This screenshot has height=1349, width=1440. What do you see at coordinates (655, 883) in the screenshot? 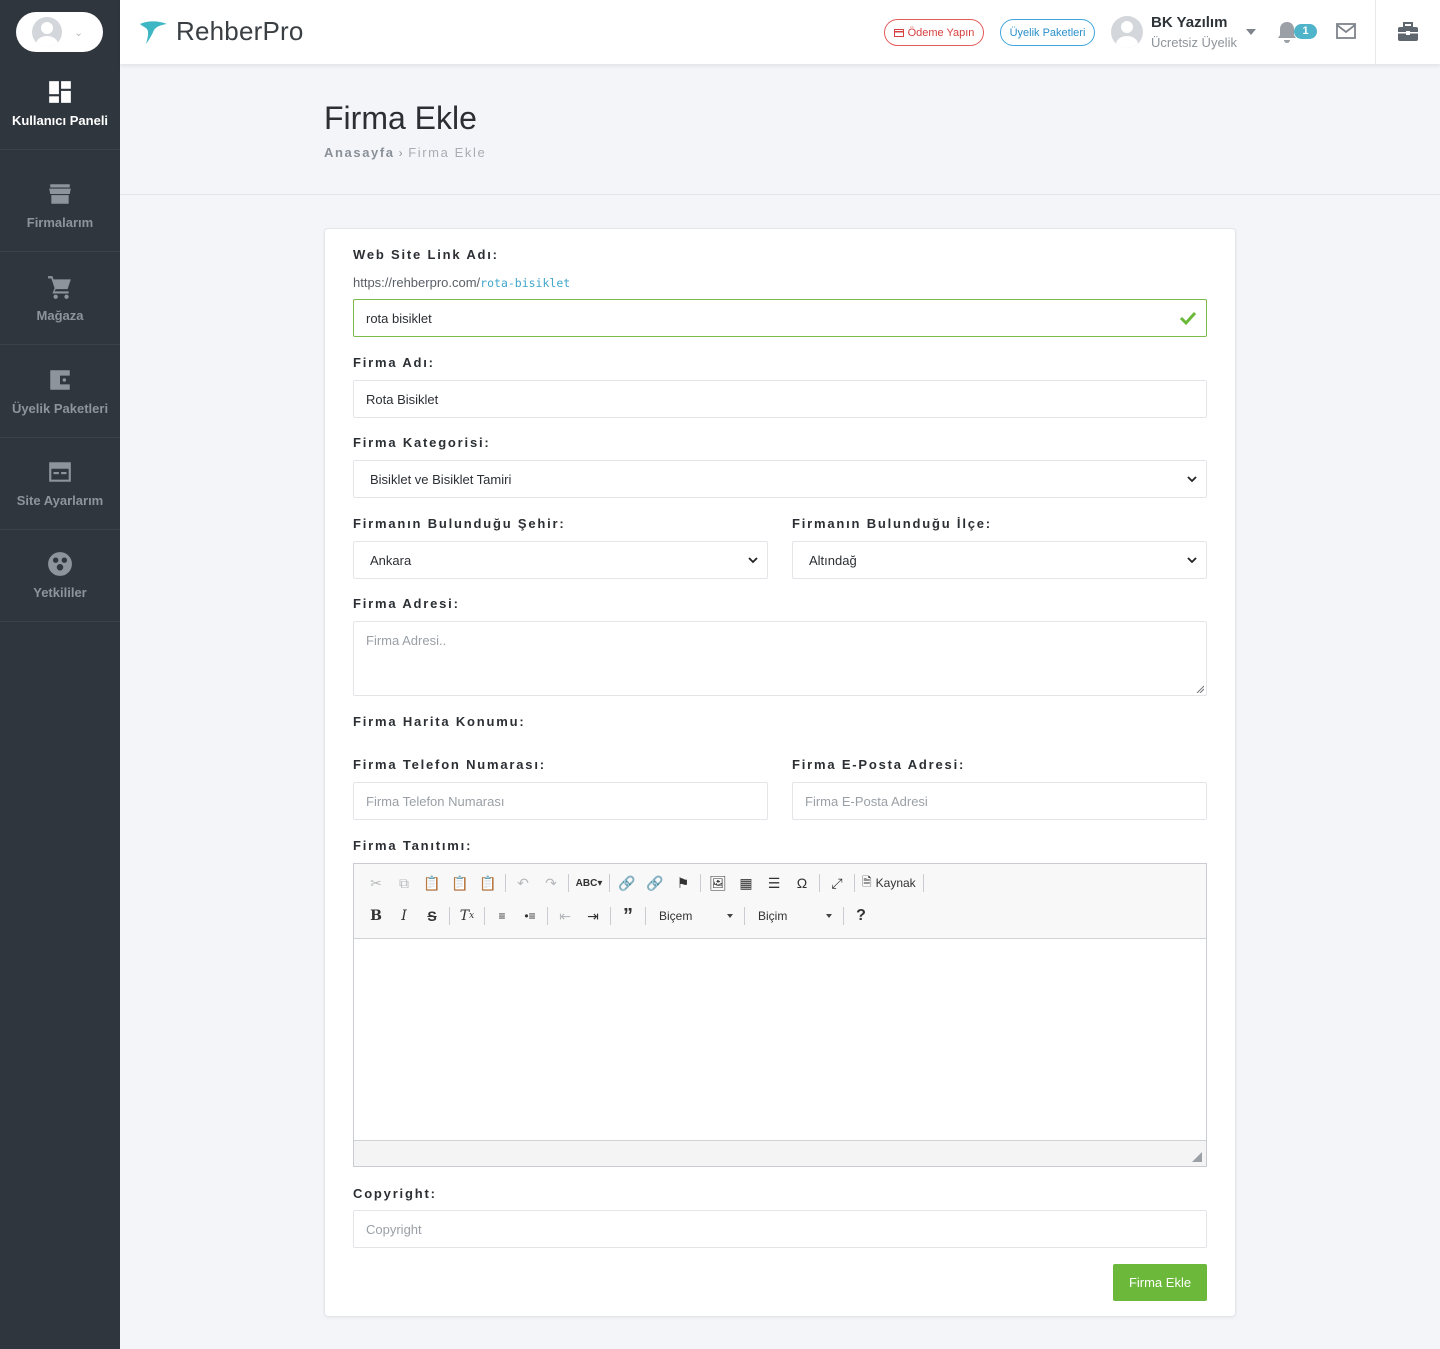
I see `unlink-icon: 🔗` at bounding box center [655, 883].